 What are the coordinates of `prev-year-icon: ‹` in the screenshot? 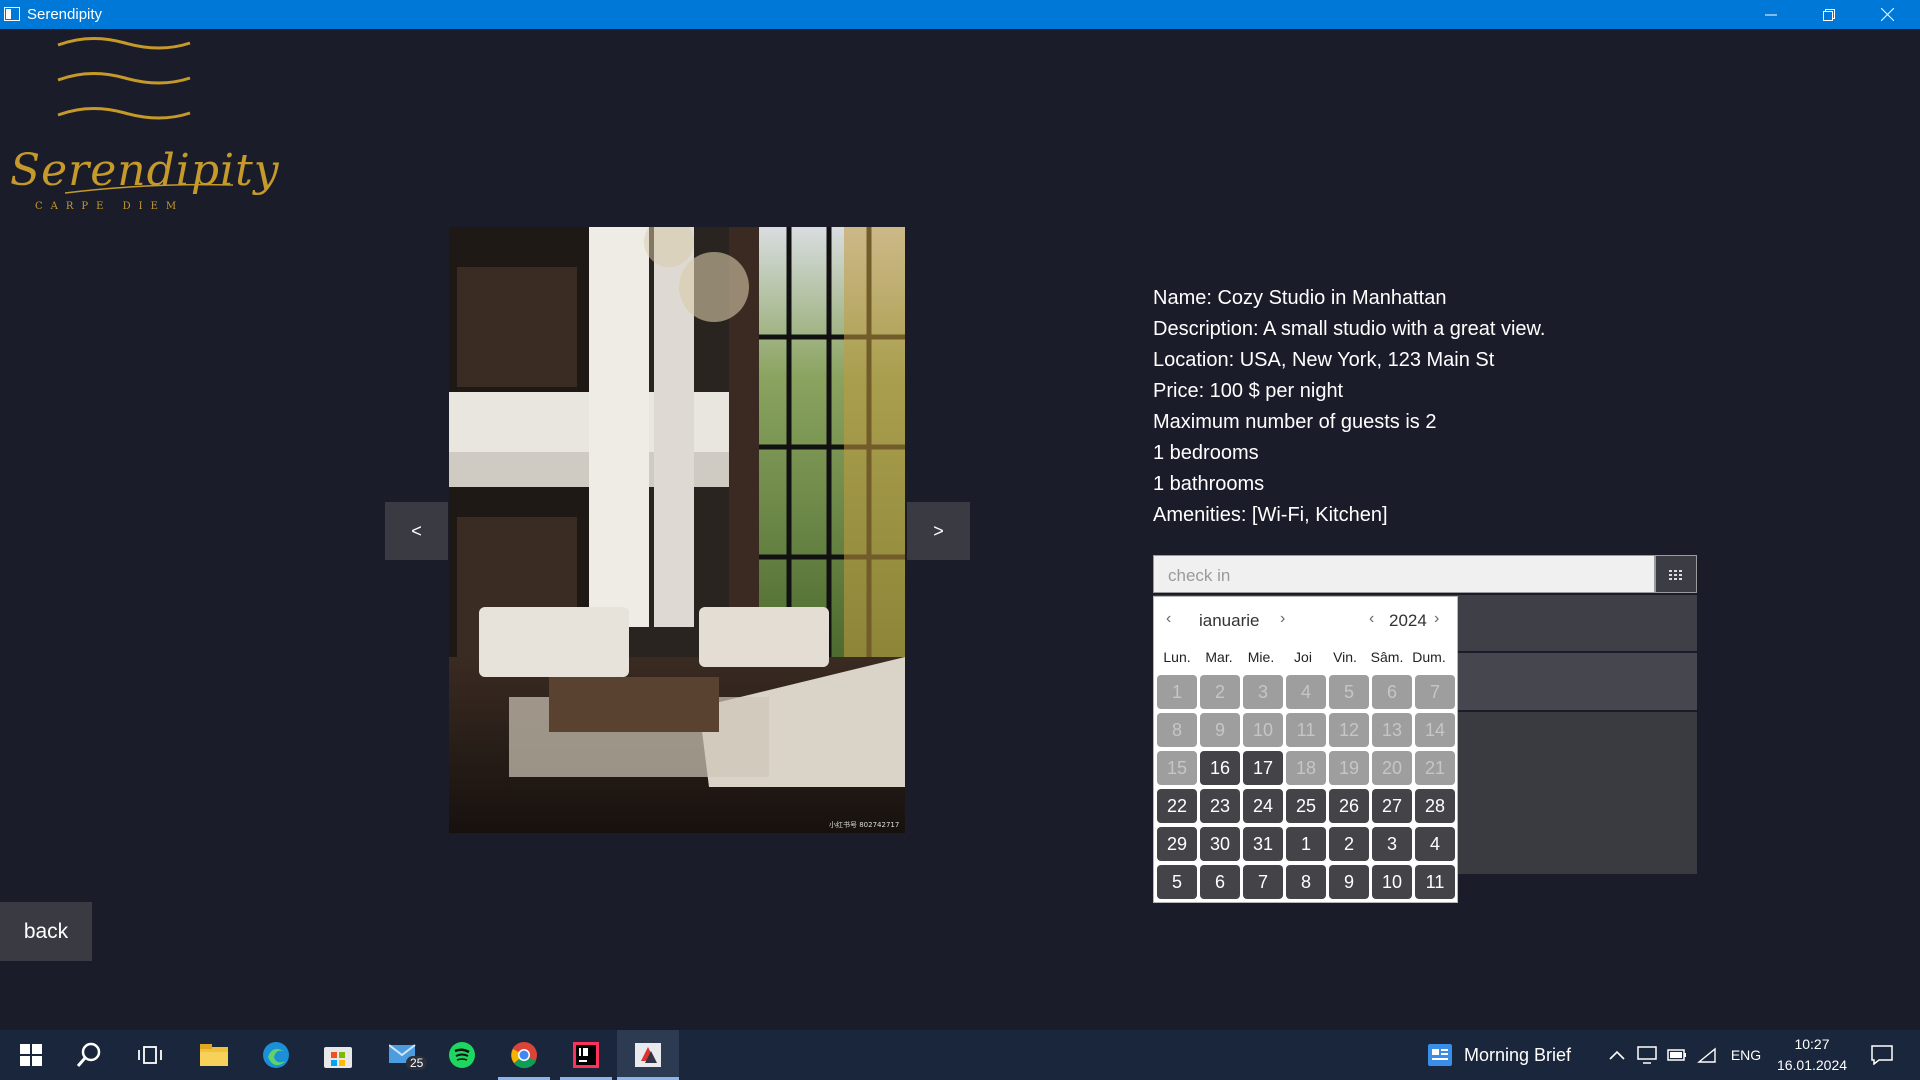 It's located at (1371, 619).